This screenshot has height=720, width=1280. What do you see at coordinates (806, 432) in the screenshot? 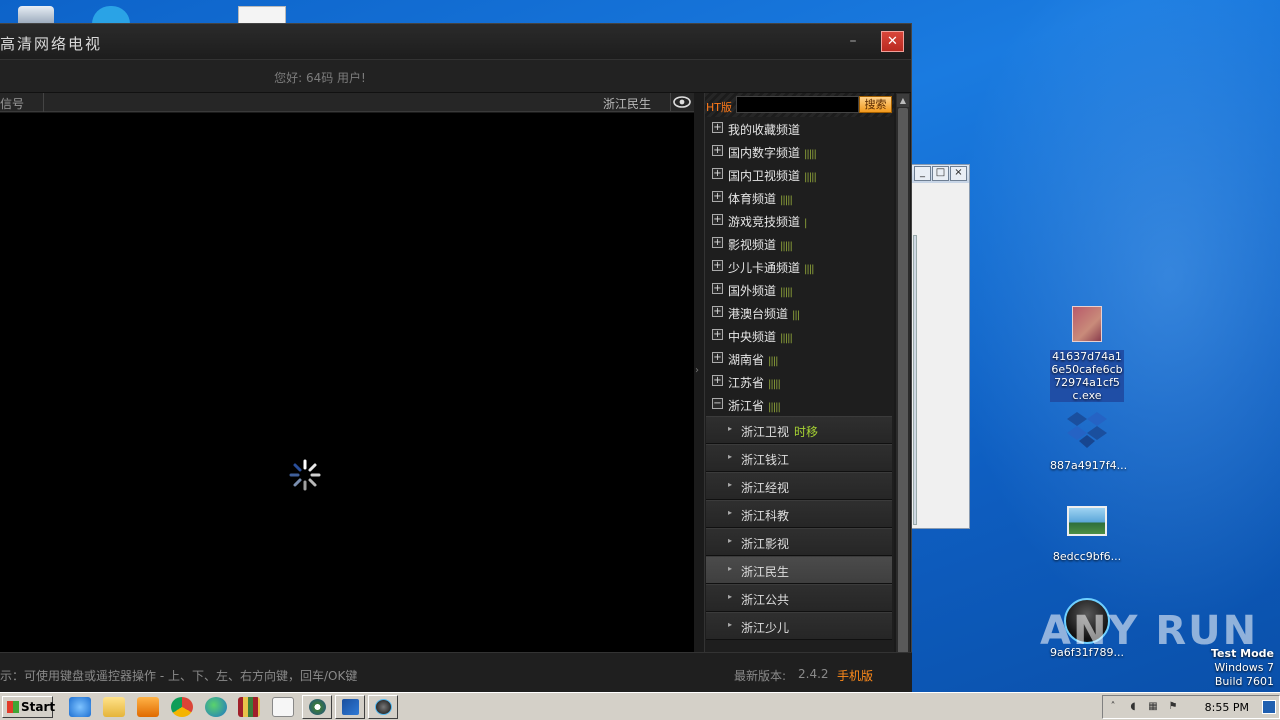
I see `timeshift-badge: 时移` at bounding box center [806, 432].